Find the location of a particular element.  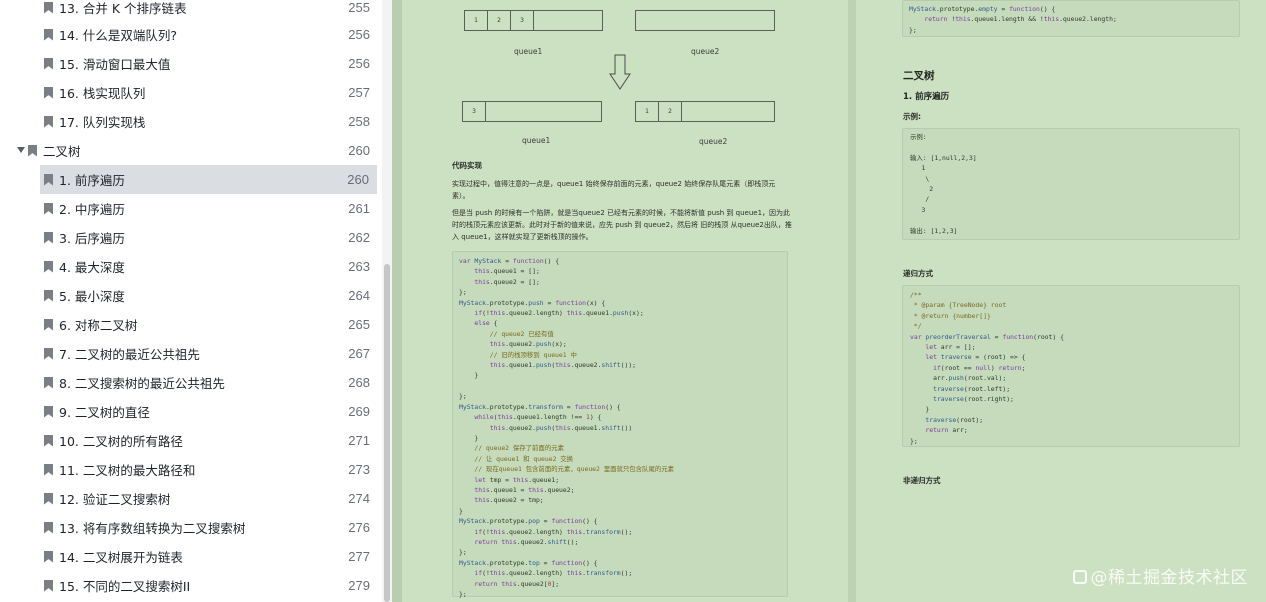

sidebar-item: 12. 验证二叉搜索树 274 is located at coordinates (189, 498).